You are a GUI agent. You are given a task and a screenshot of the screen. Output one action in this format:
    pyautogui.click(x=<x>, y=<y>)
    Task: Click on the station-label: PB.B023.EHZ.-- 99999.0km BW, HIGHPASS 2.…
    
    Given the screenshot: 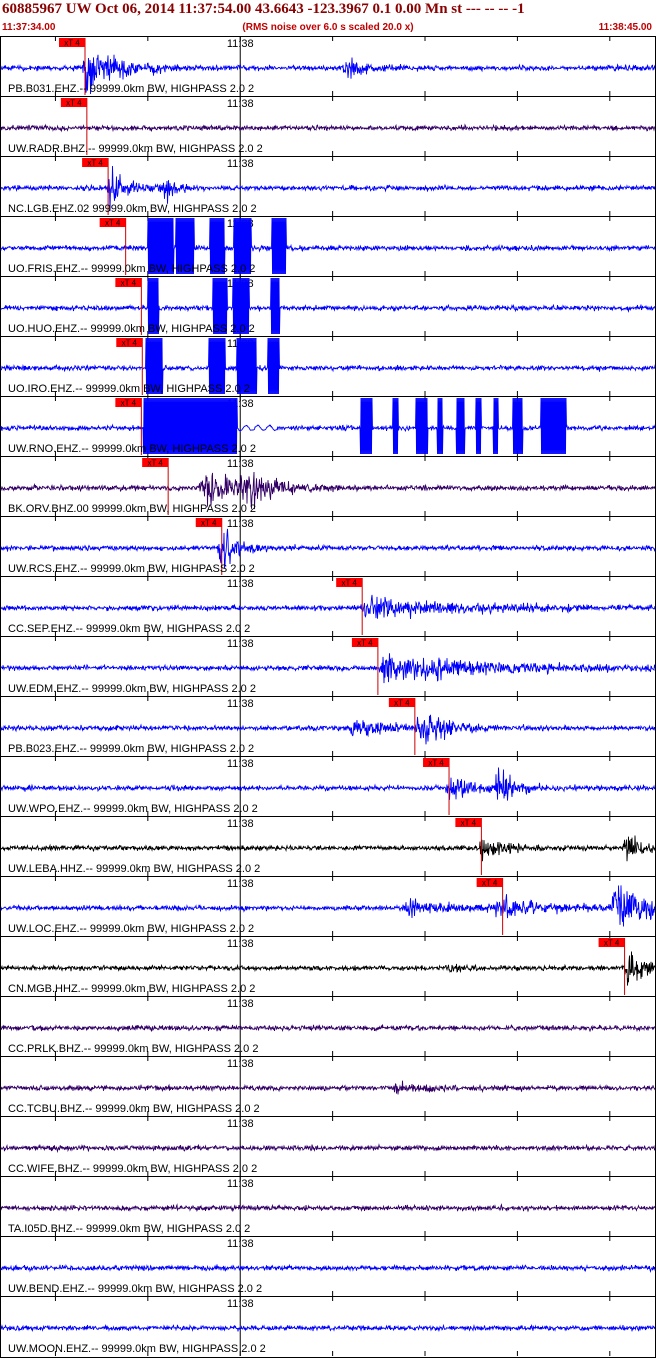 What is the action you would take?
    pyautogui.click(x=131, y=749)
    